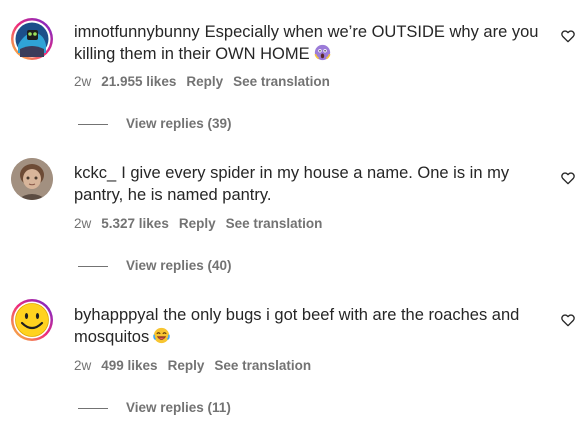 The width and height of the screenshot is (586, 424). What do you see at coordinates (138, 81) in the screenshot?
I see `comment-likes: 21.955 likes` at bounding box center [138, 81].